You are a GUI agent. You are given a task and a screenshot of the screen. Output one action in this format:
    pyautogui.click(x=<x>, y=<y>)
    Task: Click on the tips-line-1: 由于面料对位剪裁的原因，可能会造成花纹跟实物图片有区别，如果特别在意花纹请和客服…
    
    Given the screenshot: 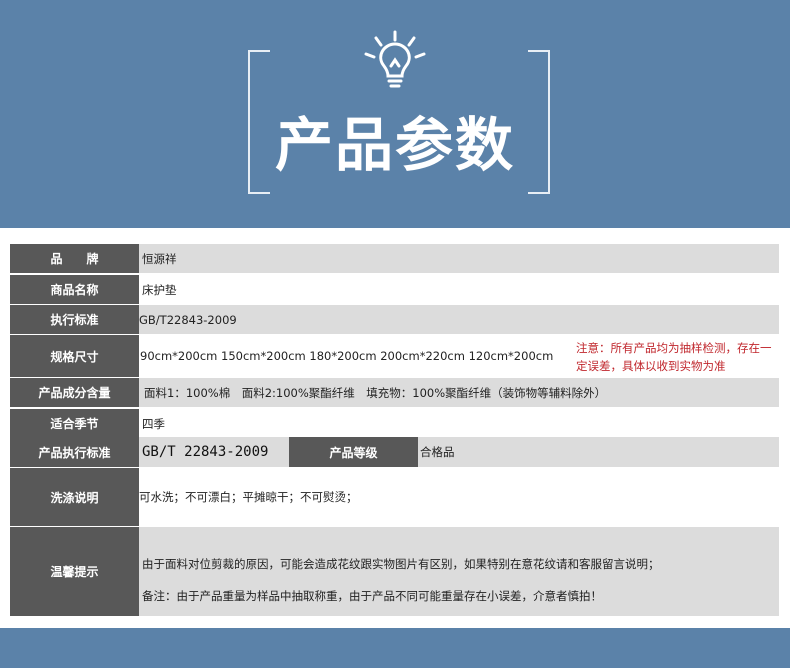 What is the action you would take?
    pyautogui.click(x=401, y=564)
    